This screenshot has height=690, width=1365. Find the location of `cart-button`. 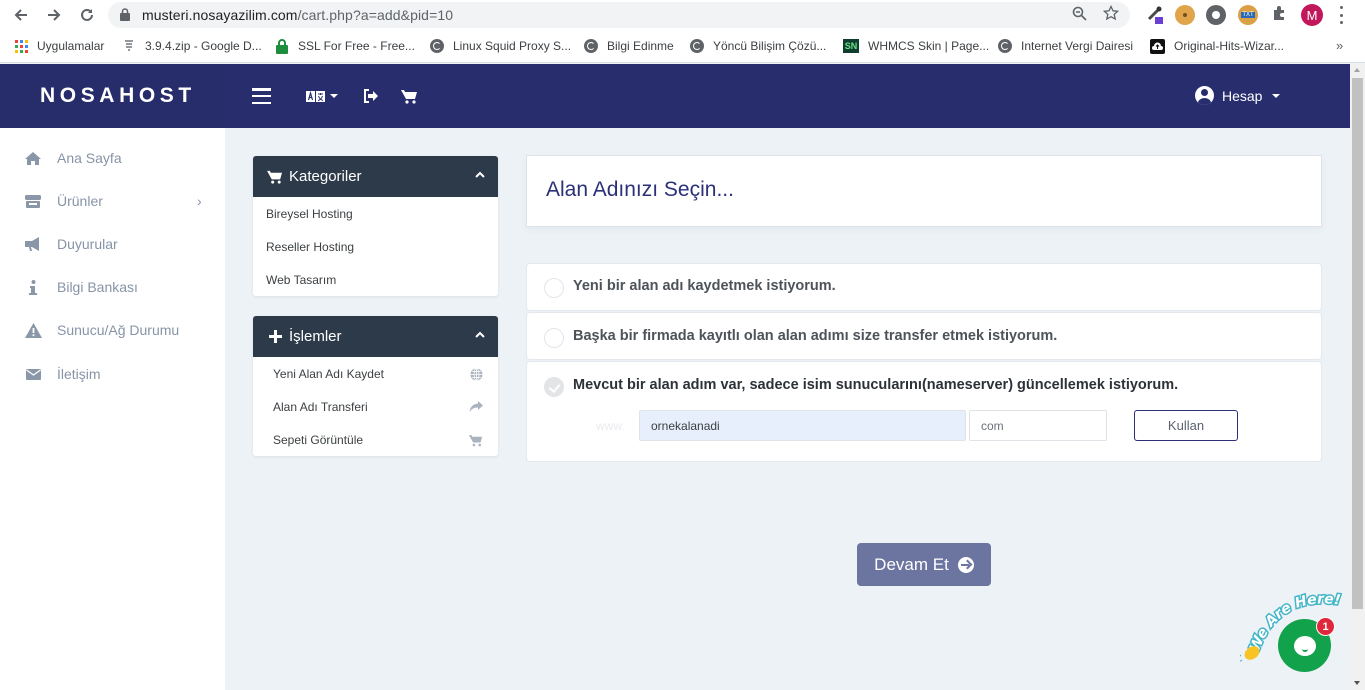

cart-button is located at coordinates (409, 96).